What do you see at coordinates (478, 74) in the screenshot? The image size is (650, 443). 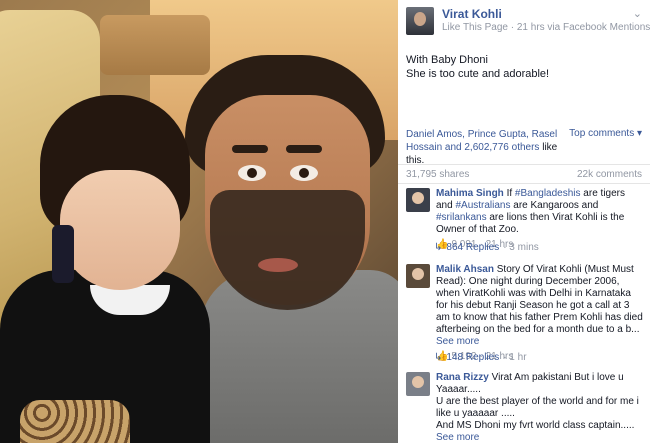 I see `post-message-line: She is too cute and adorable!` at bounding box center [478, 74].